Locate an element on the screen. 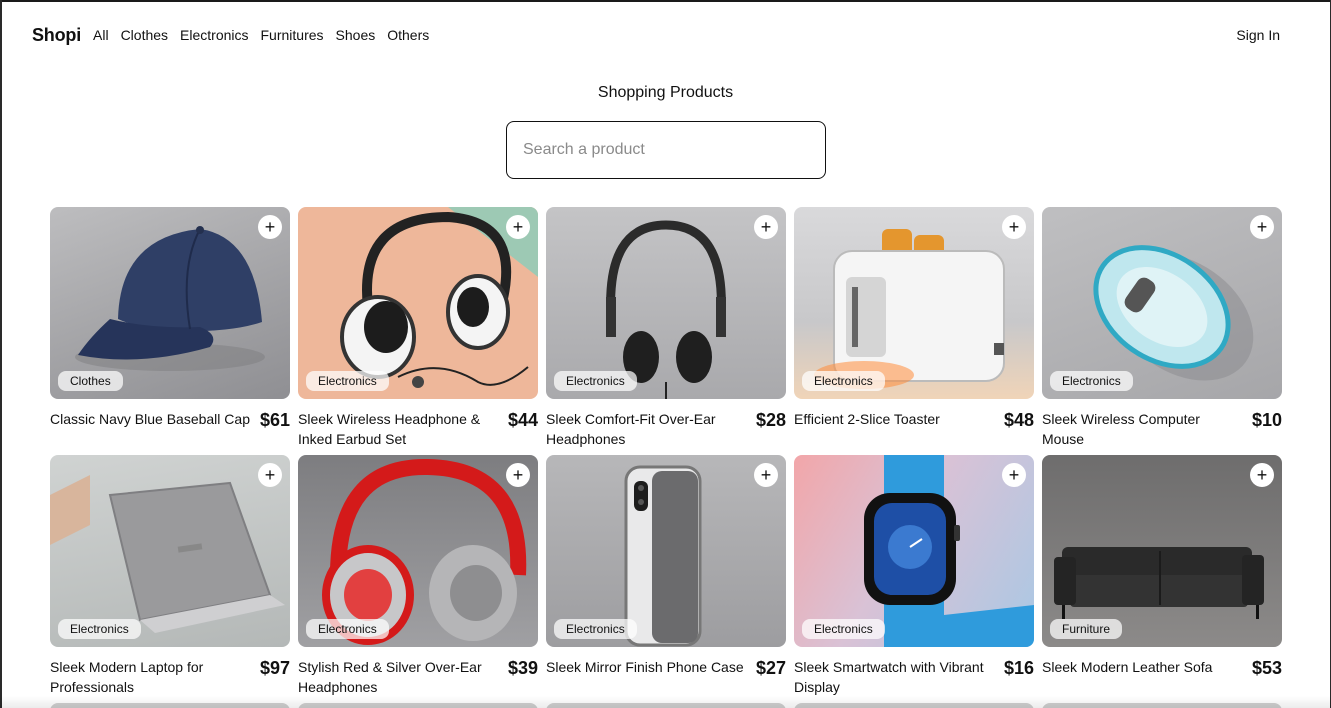  product-price: $97 is located at coordinates (274, 668).